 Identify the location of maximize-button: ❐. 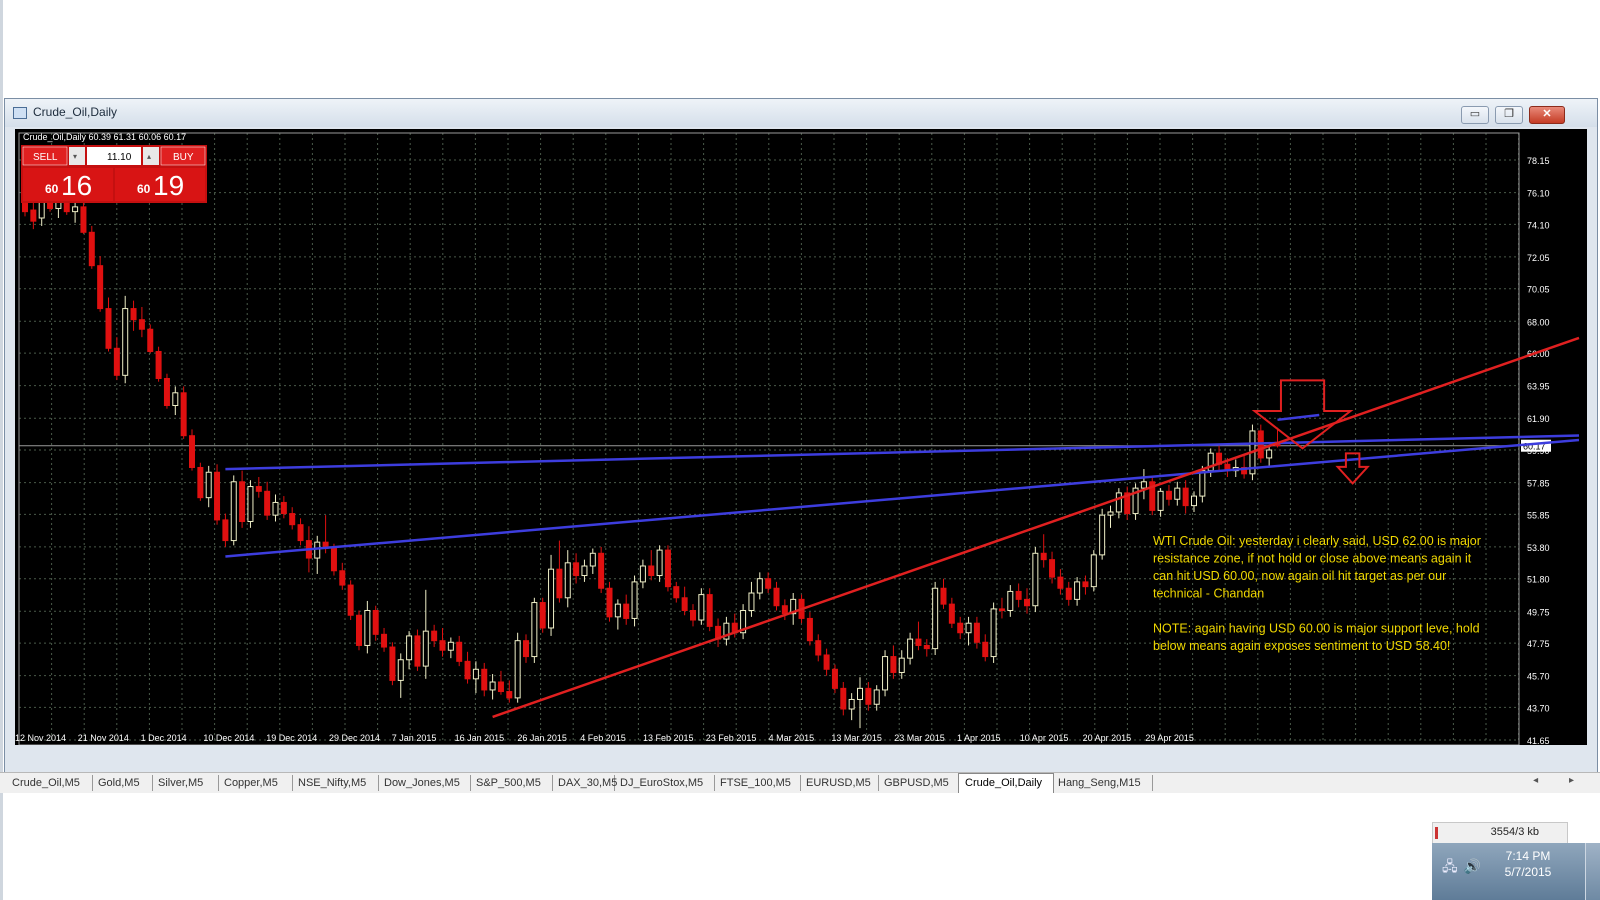
(1509, 115).